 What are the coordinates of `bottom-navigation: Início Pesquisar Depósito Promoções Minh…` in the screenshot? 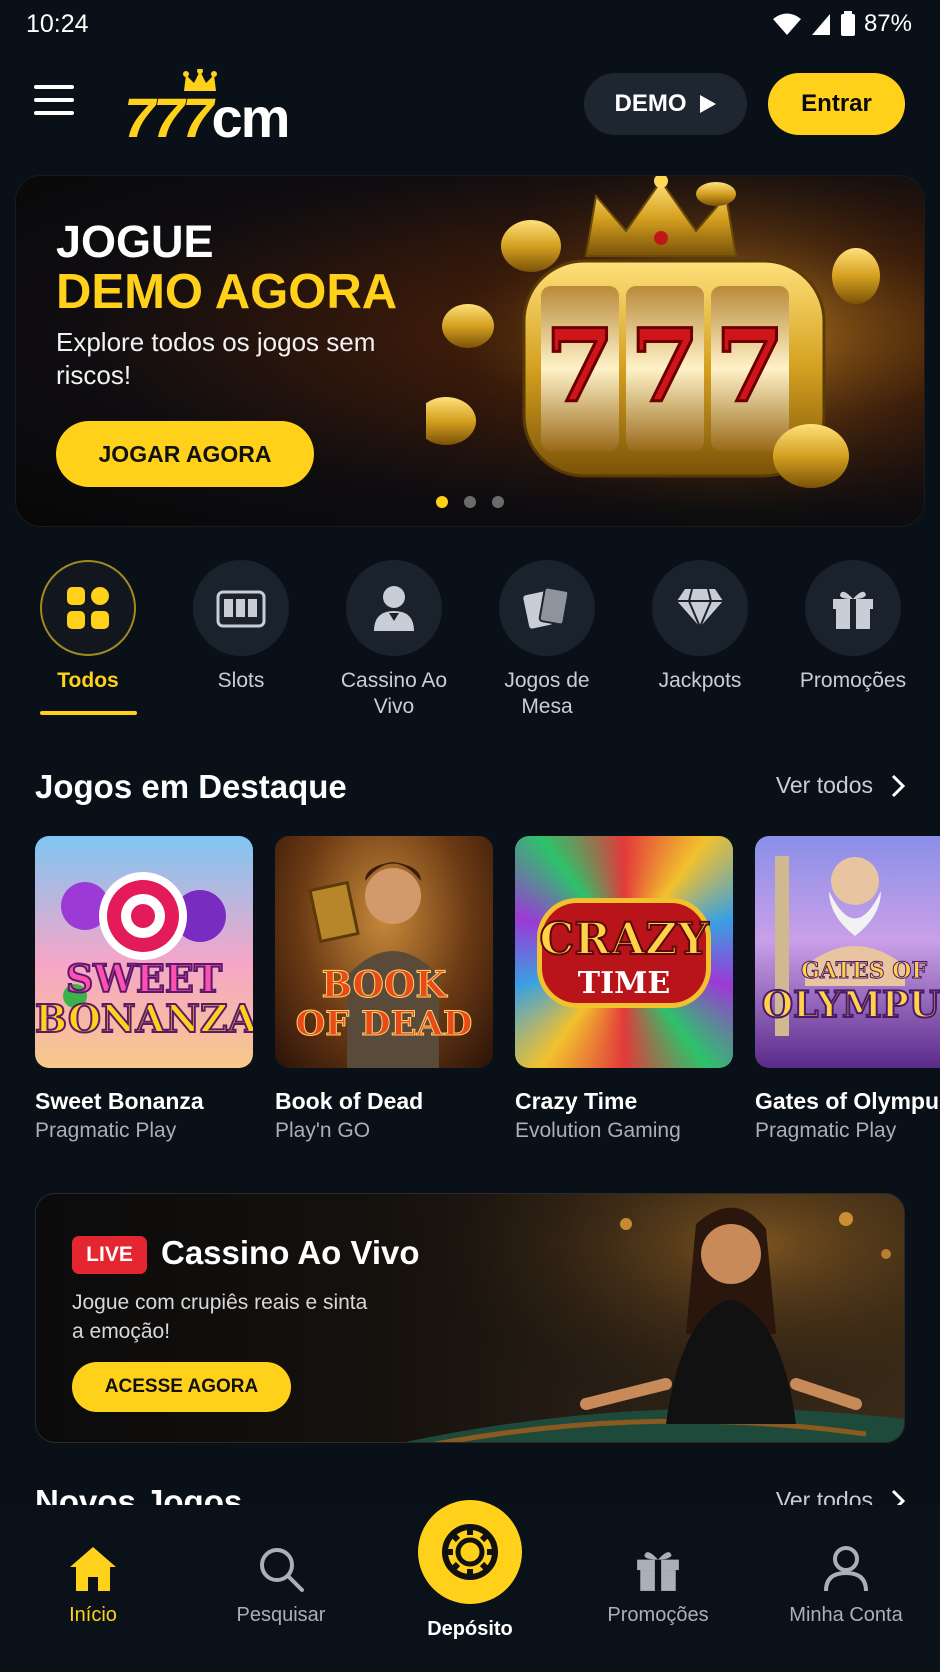 It's located at (470, 1586).